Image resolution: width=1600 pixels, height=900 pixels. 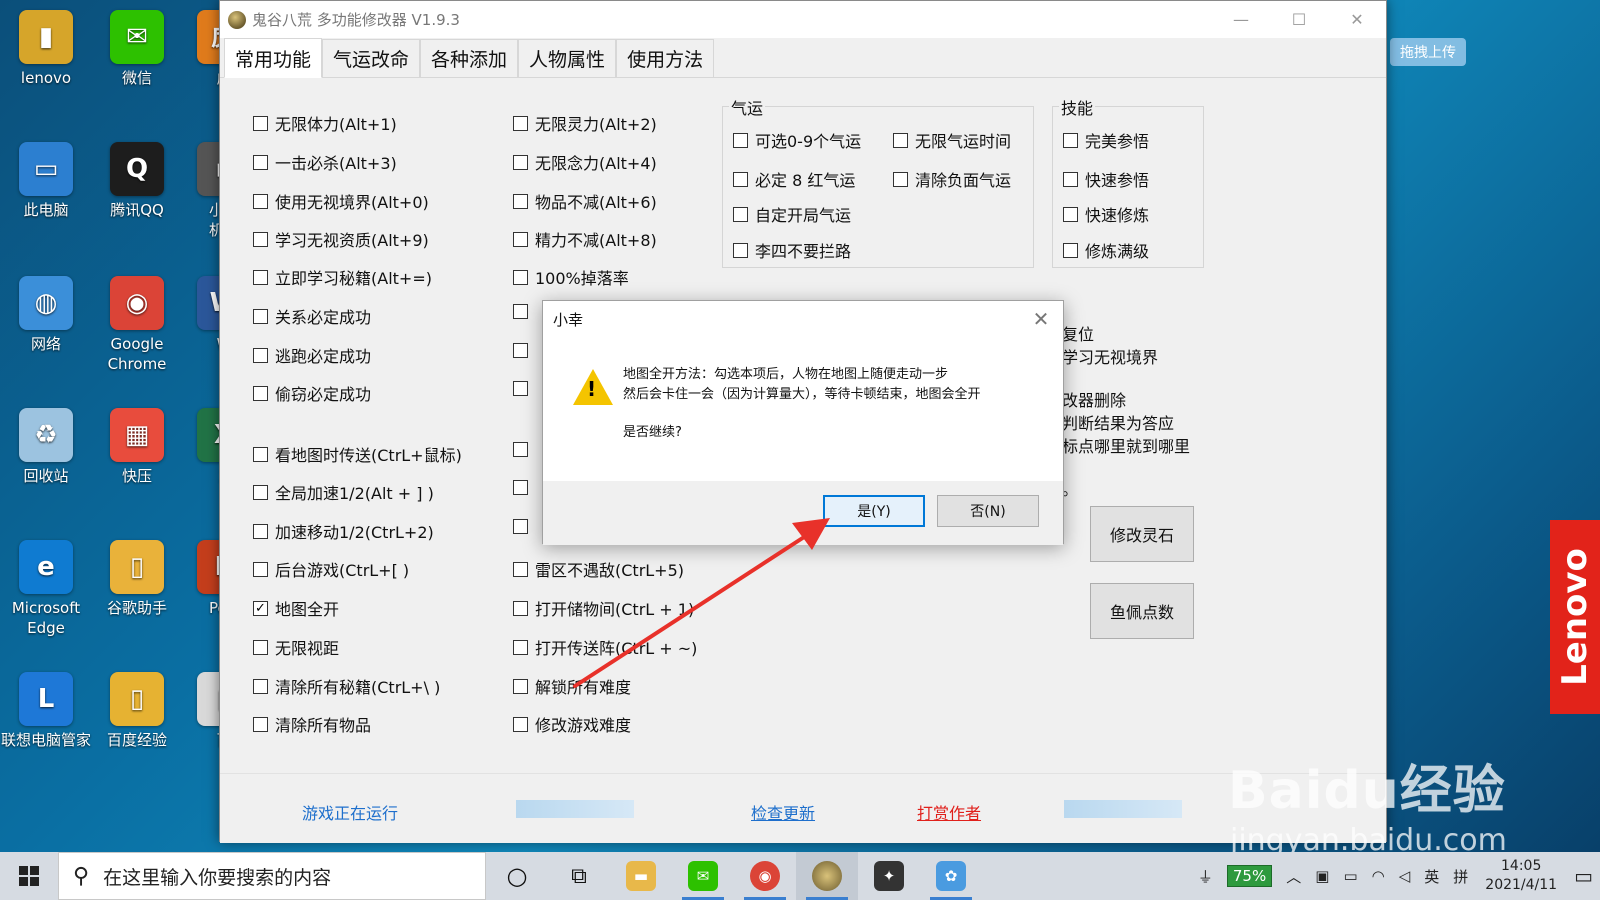 I want to click on modifier-taskbar-icon, so click(x=827, y=876).